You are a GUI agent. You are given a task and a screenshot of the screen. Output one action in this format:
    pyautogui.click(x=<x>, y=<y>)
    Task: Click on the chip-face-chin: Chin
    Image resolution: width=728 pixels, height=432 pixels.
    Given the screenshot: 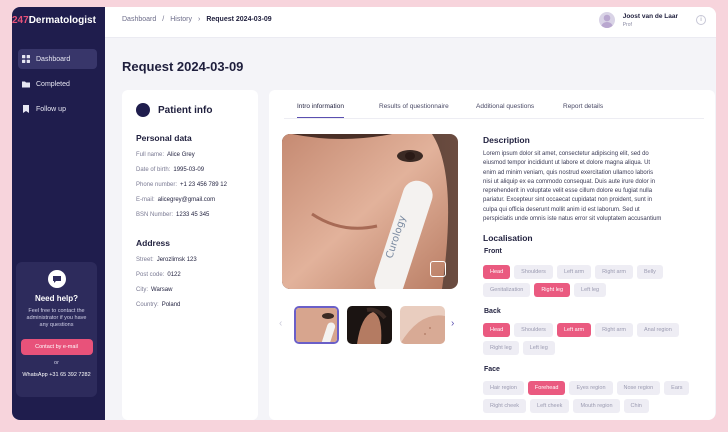 What is the action you would take?
    pyautogui.click(x=636, y=406)
    